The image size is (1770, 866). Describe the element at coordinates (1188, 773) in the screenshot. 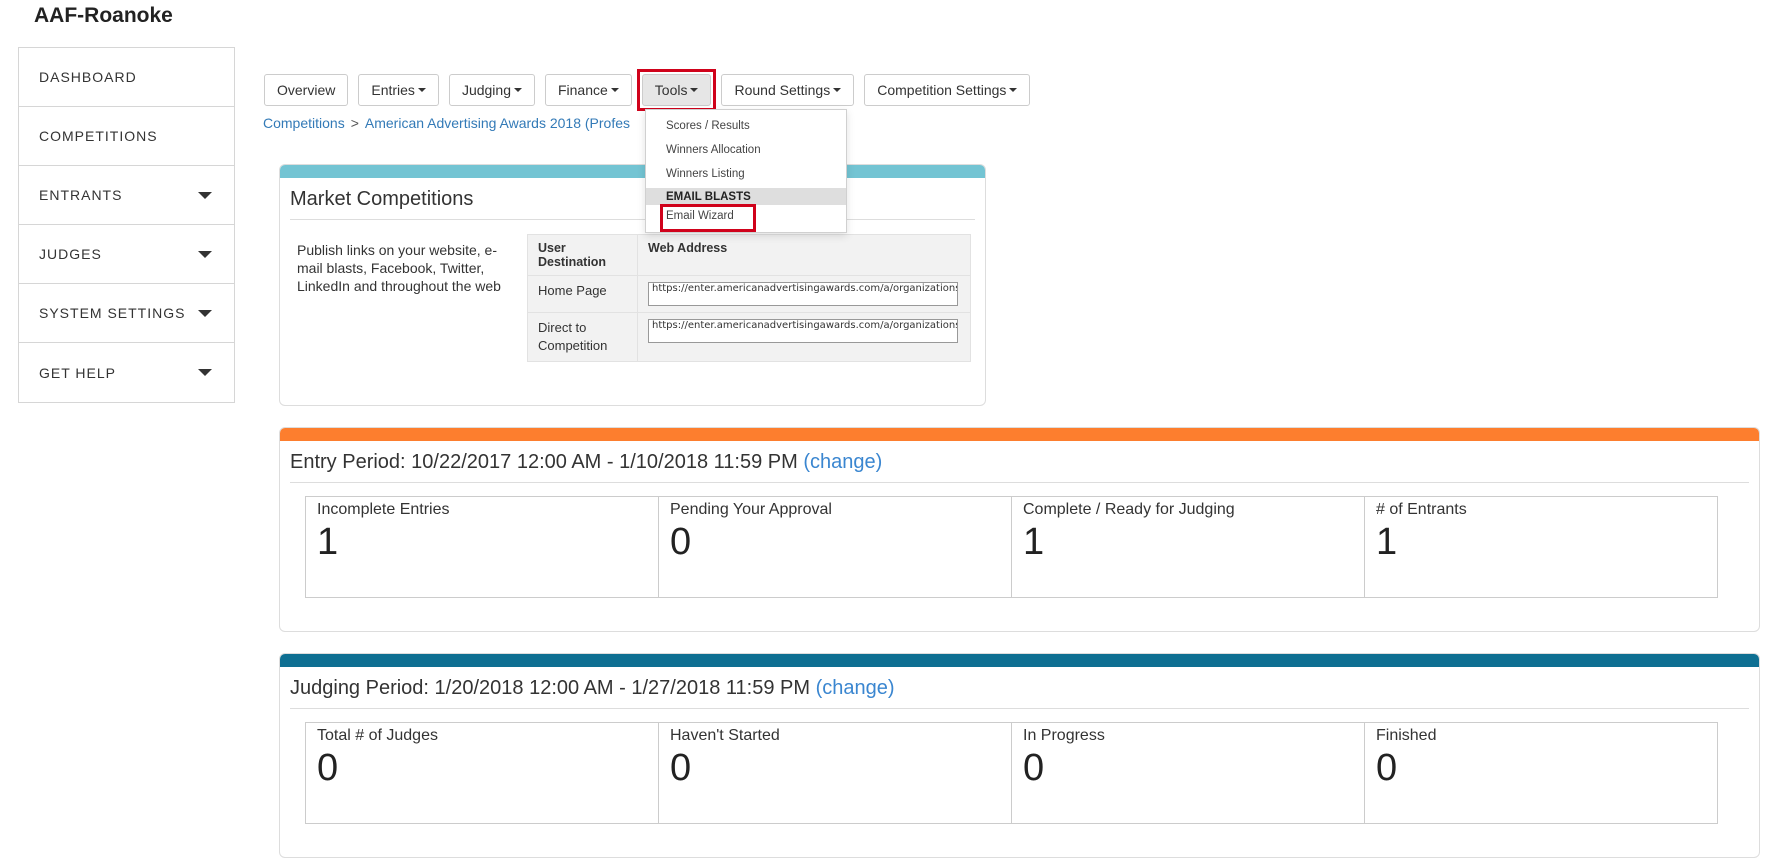

I see `stat-in-progress: In Progress 0` at that location.